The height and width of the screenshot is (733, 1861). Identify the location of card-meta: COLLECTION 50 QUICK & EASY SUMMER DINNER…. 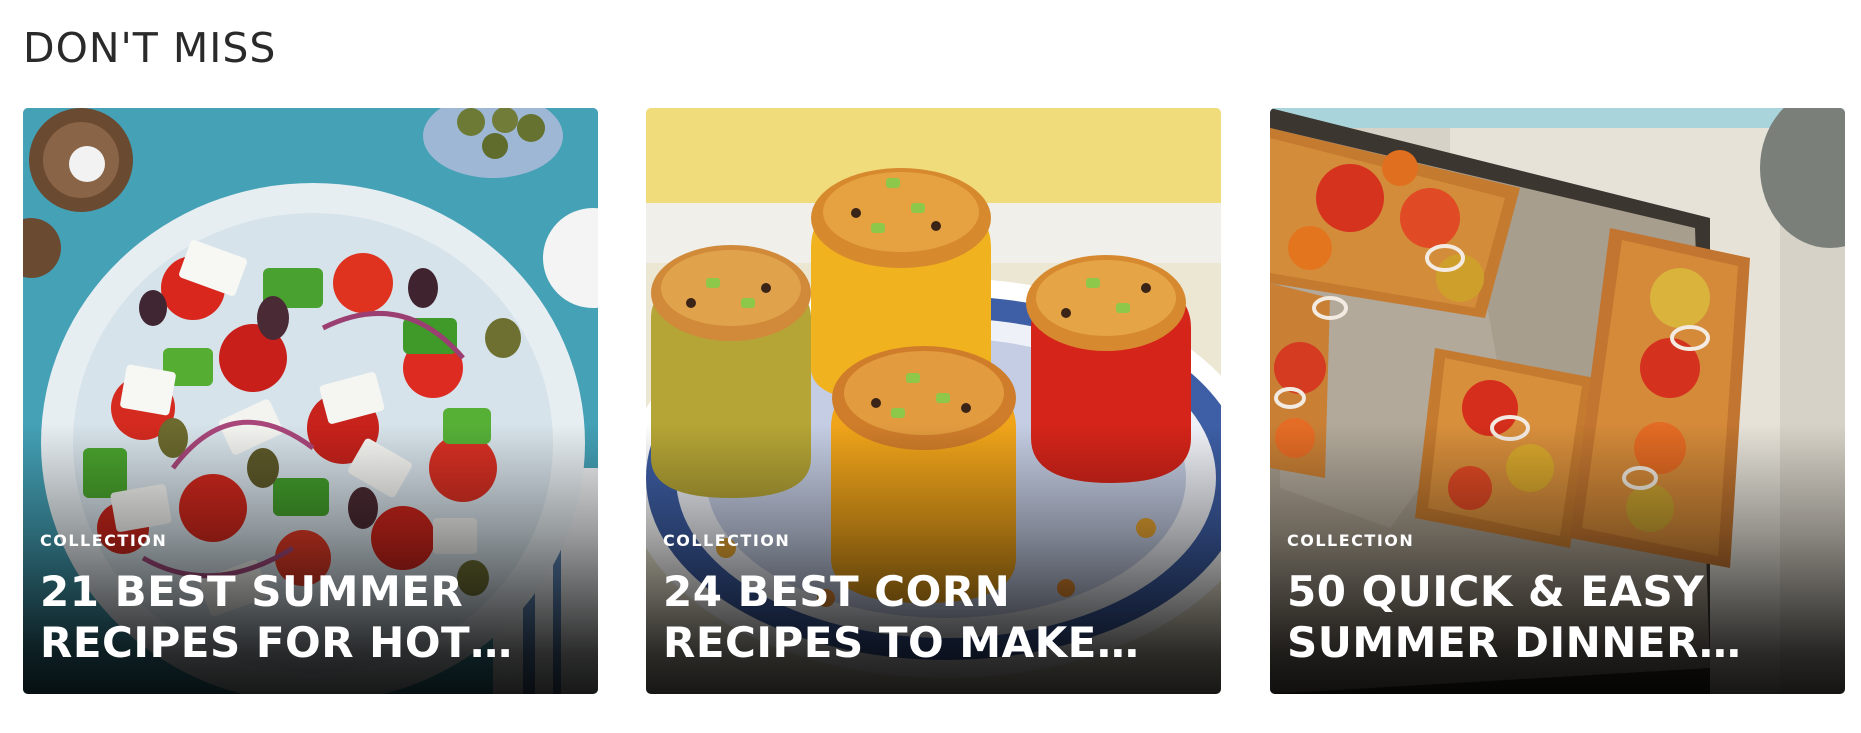
(1556, 599).